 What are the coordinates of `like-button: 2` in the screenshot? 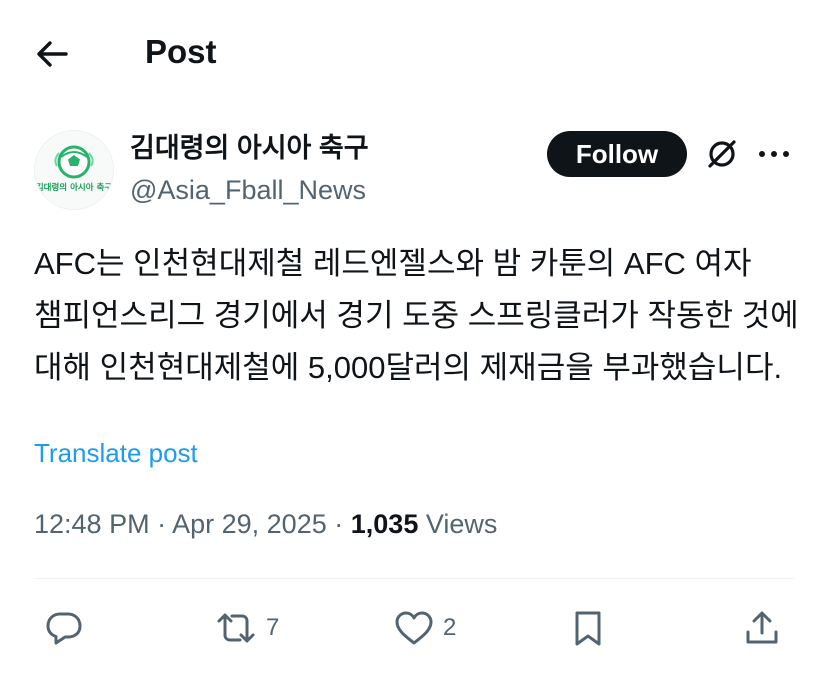 It's located at (424, 628).